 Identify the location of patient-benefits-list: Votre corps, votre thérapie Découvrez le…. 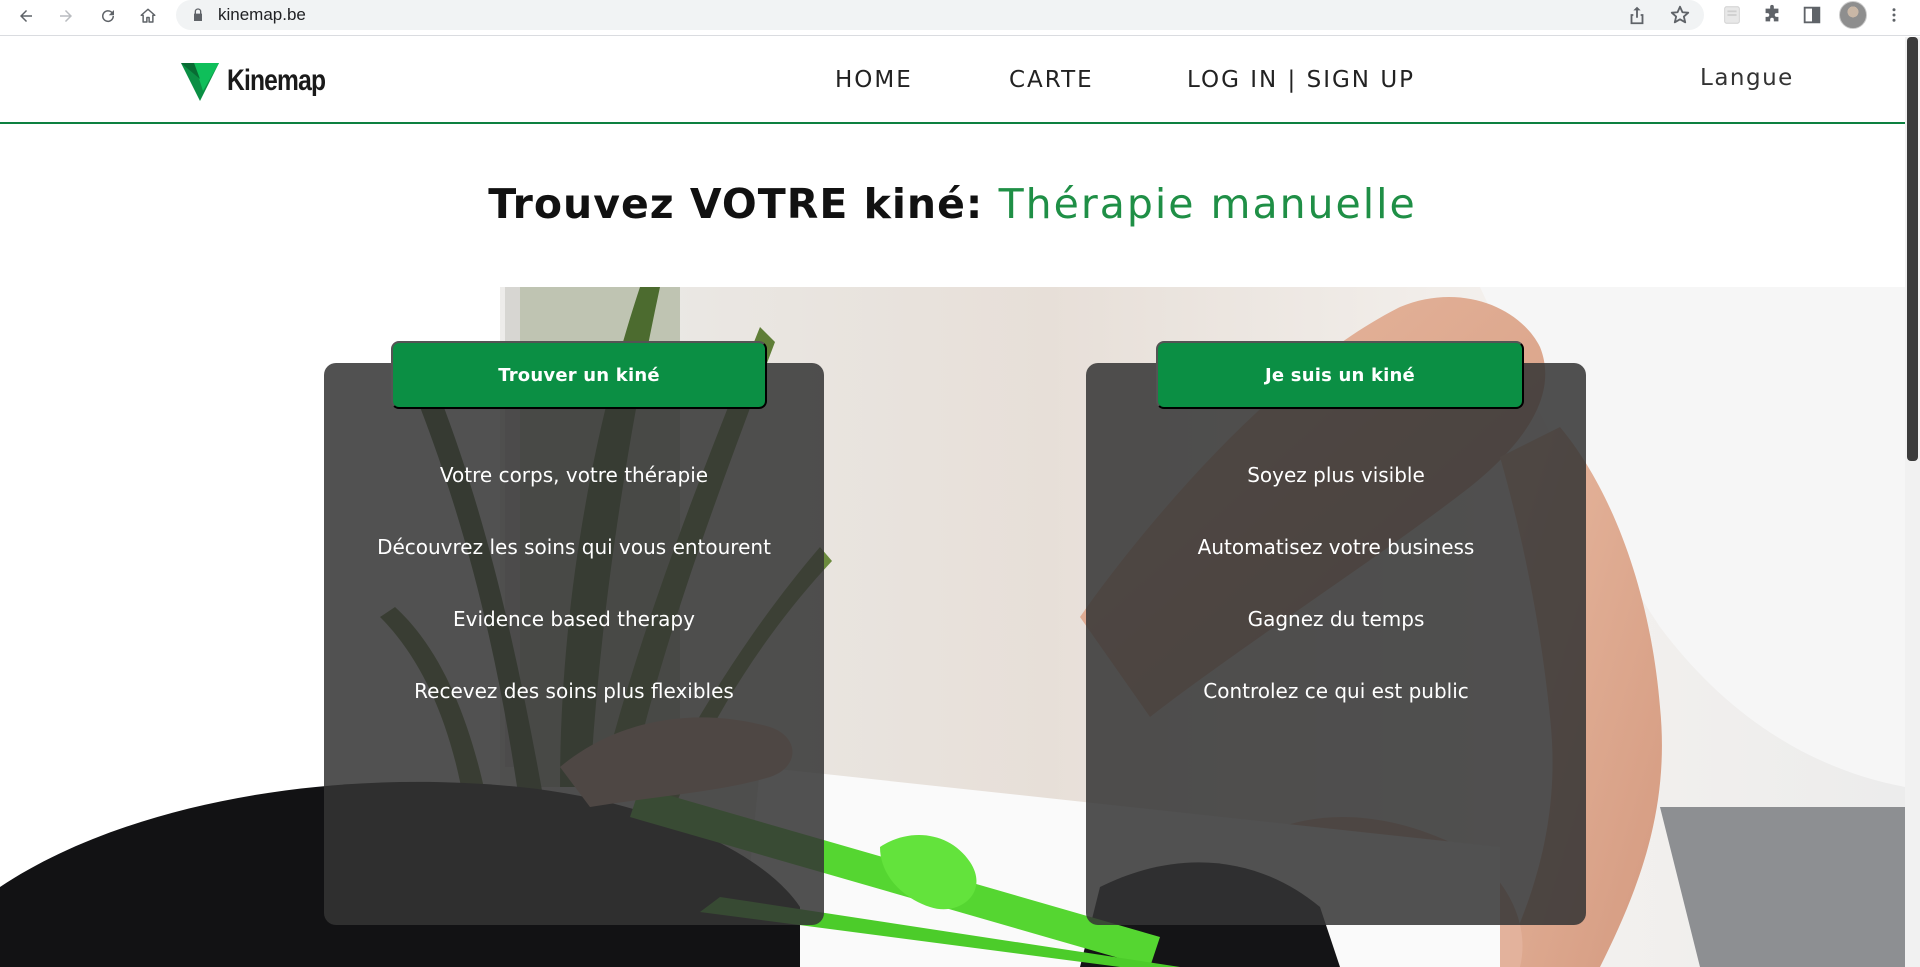
(574, 607).